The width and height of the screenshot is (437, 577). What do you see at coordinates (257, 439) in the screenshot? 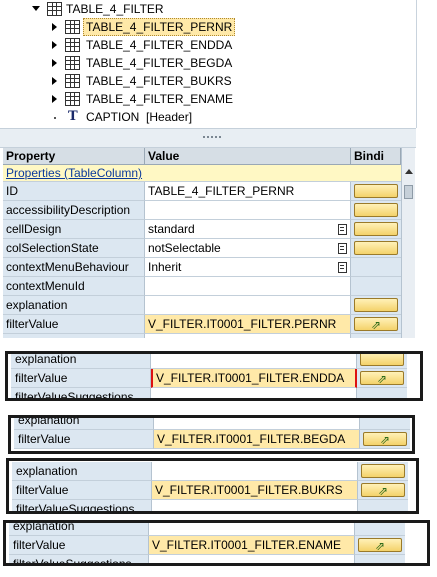
I see `property-value: V_FILTER.IT0001_FILTER.BEGDA` at bounding box center [257, 439].